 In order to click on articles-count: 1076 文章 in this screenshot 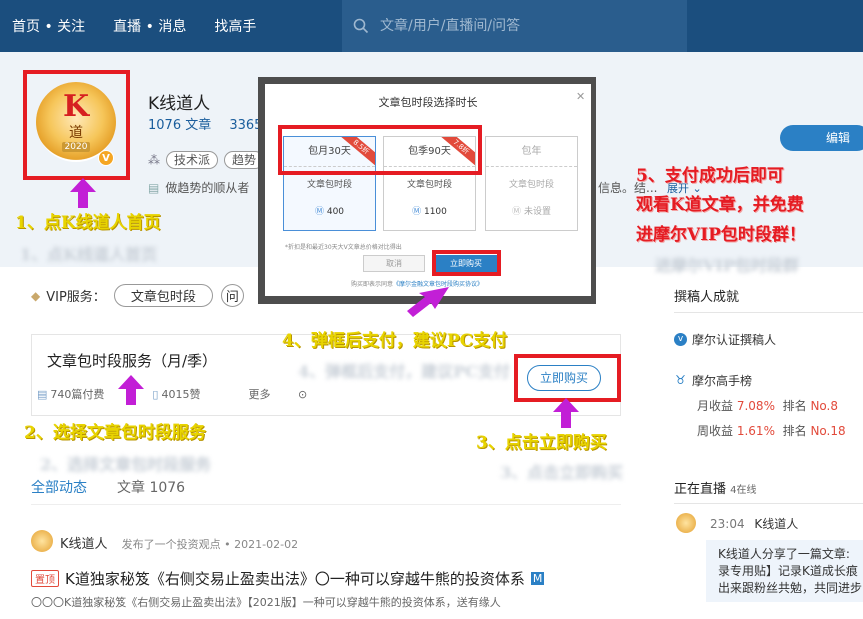, I will do `click(179, 125)`.